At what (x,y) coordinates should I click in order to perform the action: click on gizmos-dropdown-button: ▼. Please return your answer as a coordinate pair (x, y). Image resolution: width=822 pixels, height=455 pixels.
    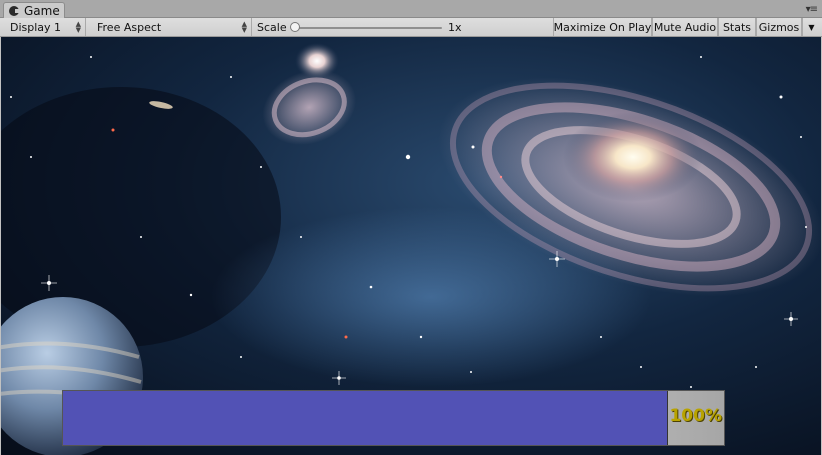
    Looking at the image, I should click on (811, 27).